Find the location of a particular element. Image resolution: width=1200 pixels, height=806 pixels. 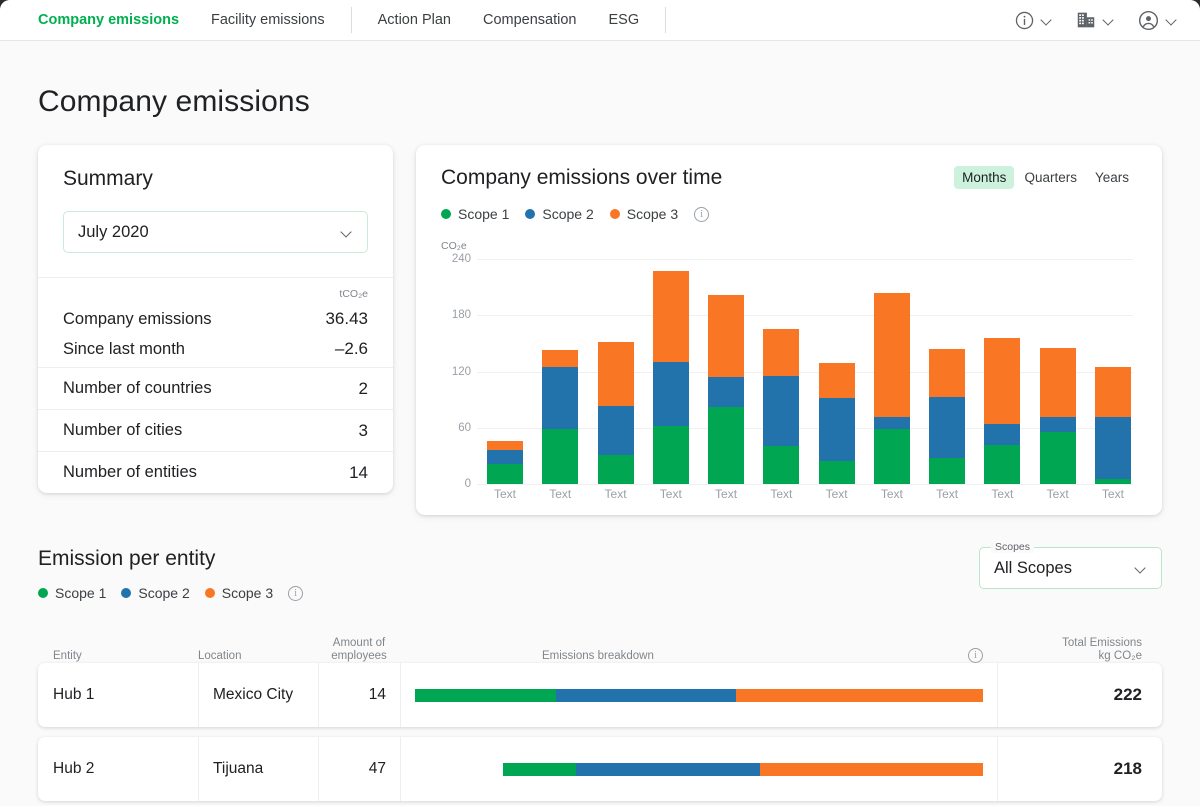

company-menu is located at coordinates (1095, 20).